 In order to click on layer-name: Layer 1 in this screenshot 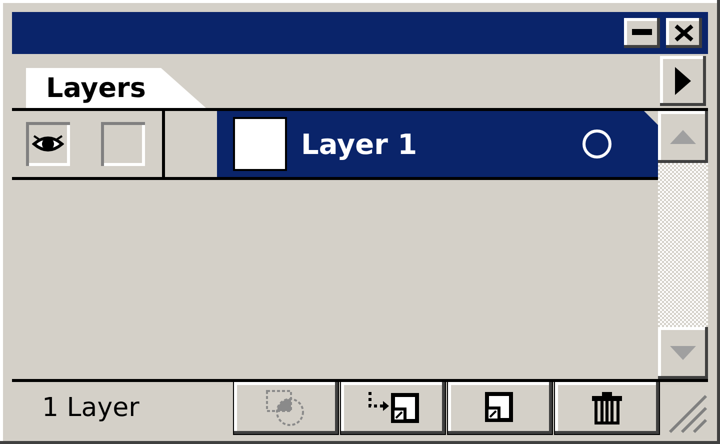, I will do `click(359, 144)`.